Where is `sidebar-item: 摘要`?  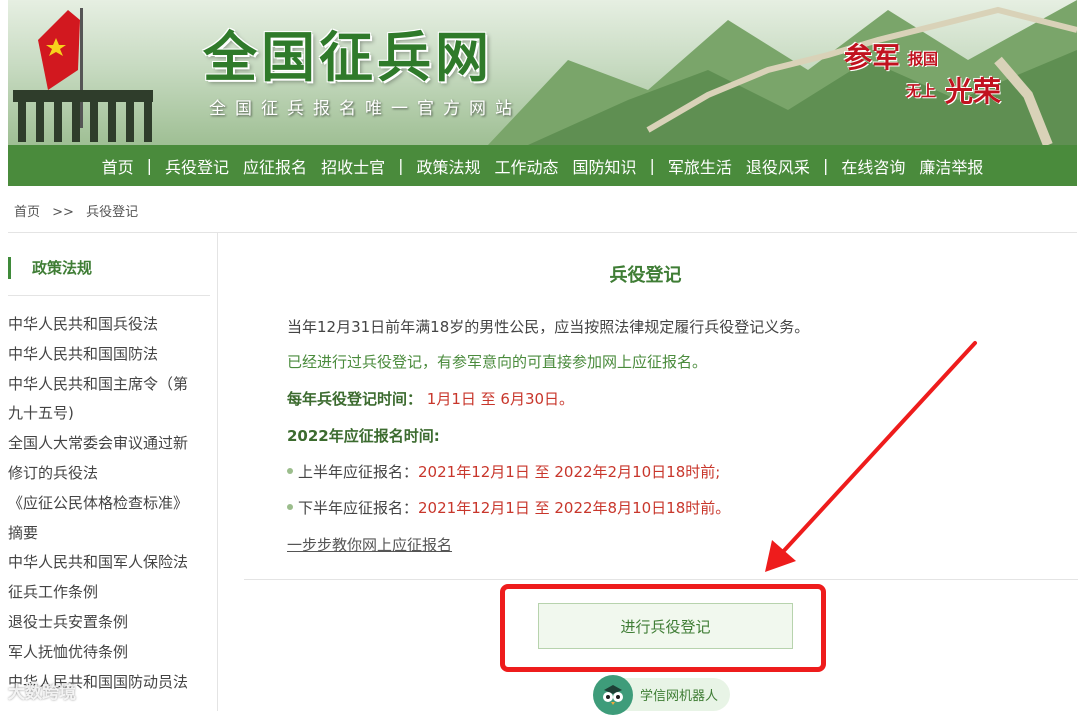 sidebar-item: 摘要 is located at coordinates (108, 534).